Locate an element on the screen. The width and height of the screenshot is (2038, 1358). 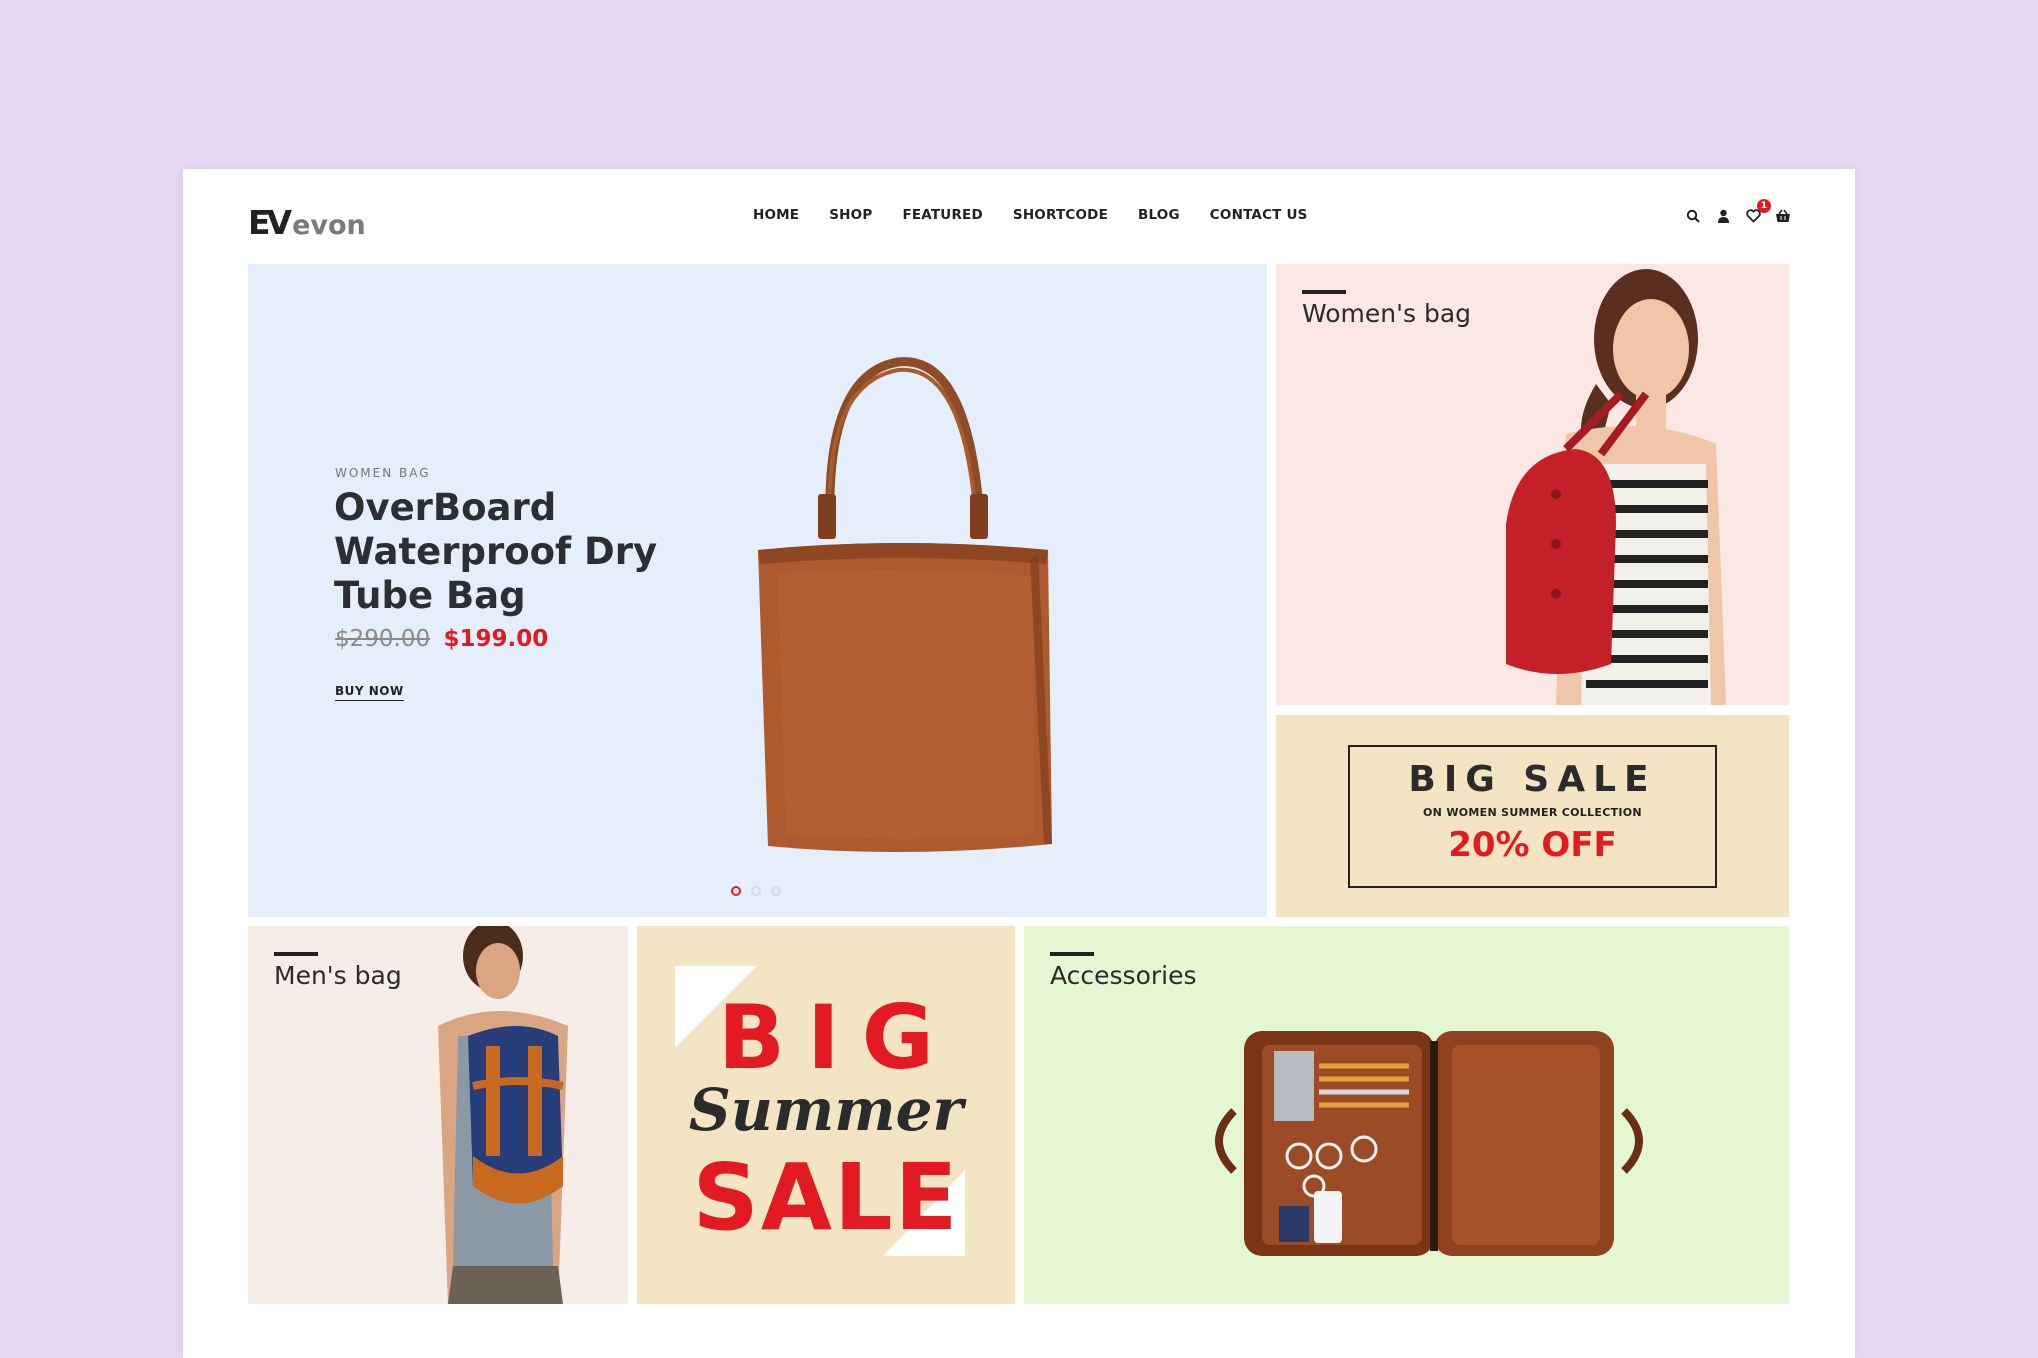
buy-now-link: BUY NOW is located at coordinates (369, 692).